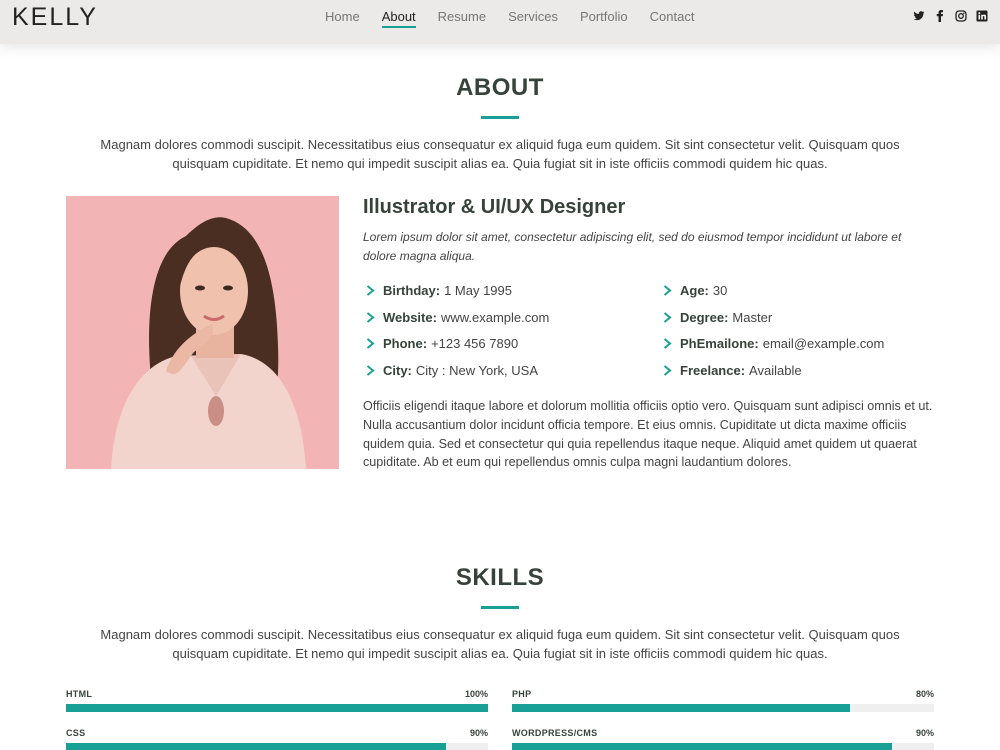 The width and height of the screenshot is (1000, 750). I want to click on info-key: Freelance:, so click(713, 370).